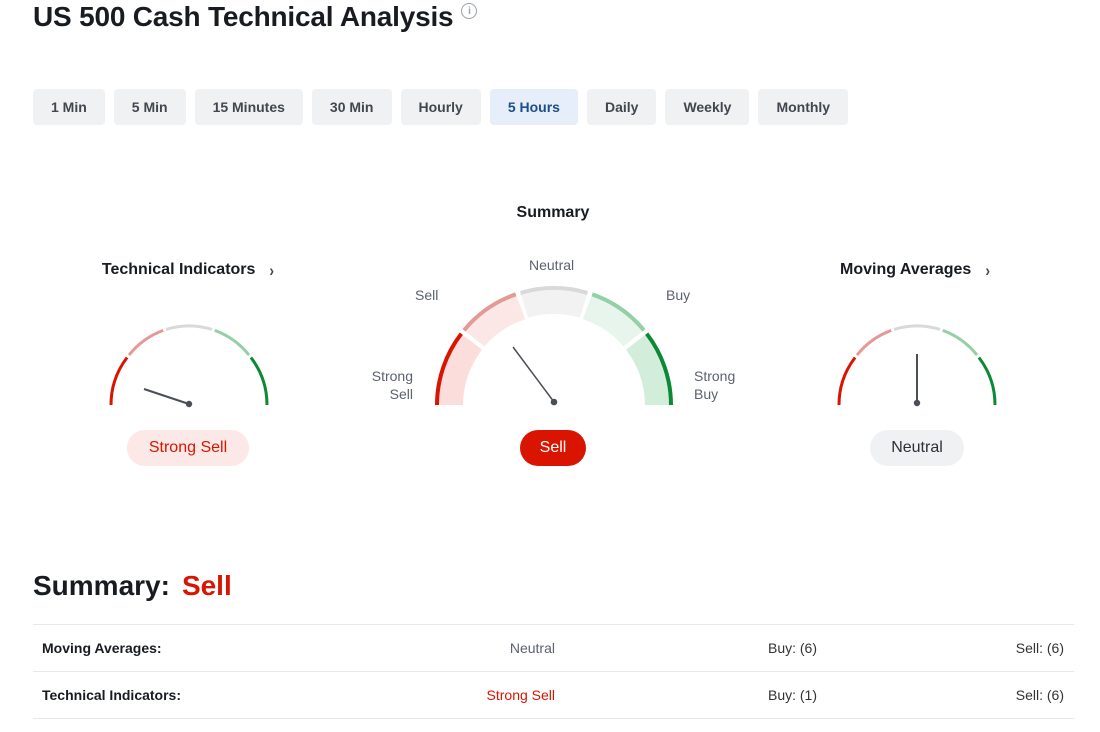  I want to click on row-label: Technical Indicators:, so click(188, 695).